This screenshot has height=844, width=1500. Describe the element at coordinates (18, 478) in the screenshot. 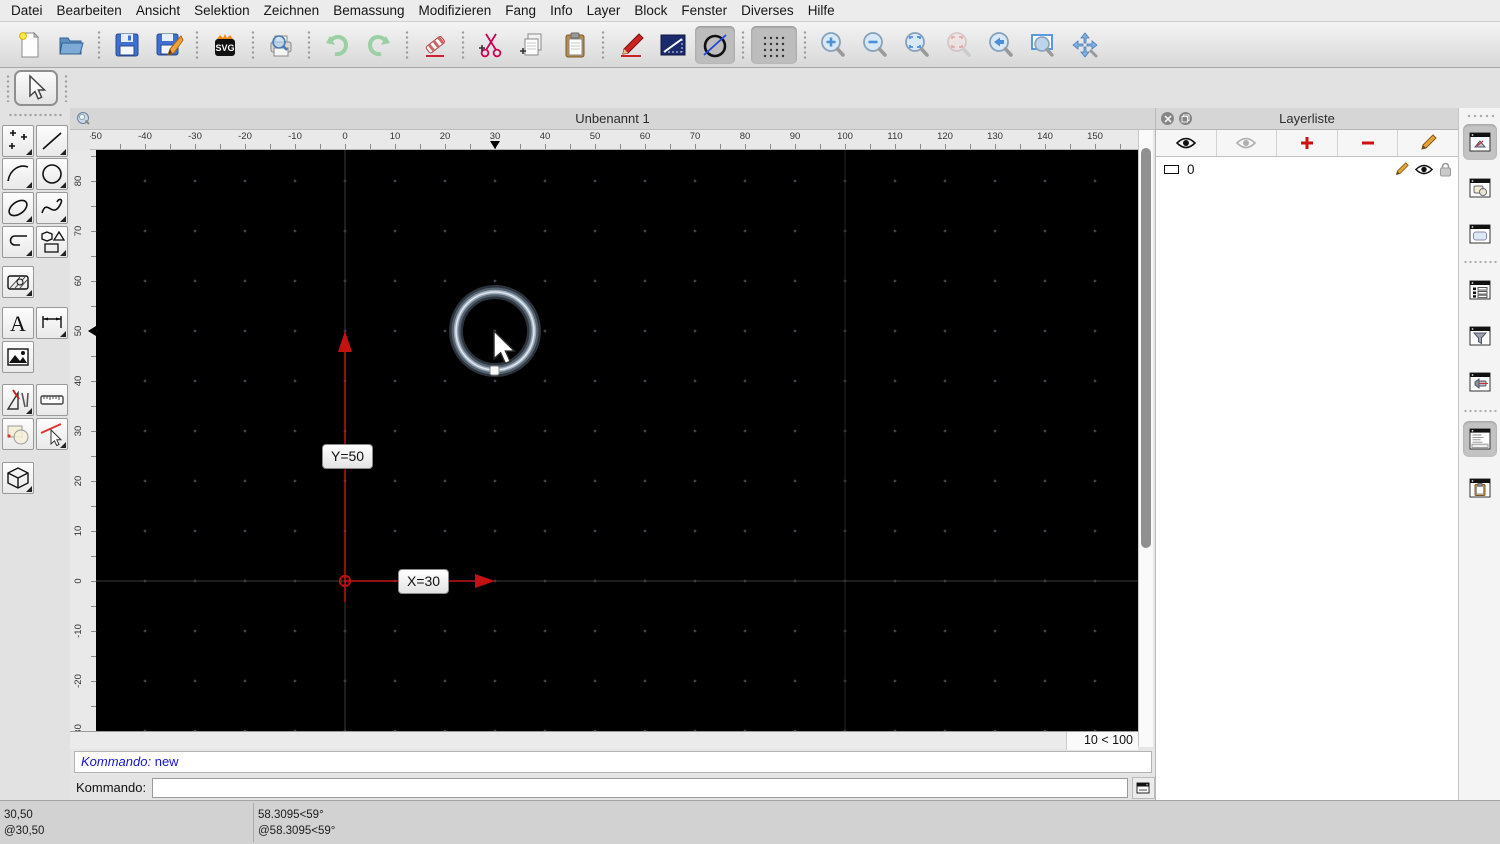

I see `box-3d-tool-button` at that location.